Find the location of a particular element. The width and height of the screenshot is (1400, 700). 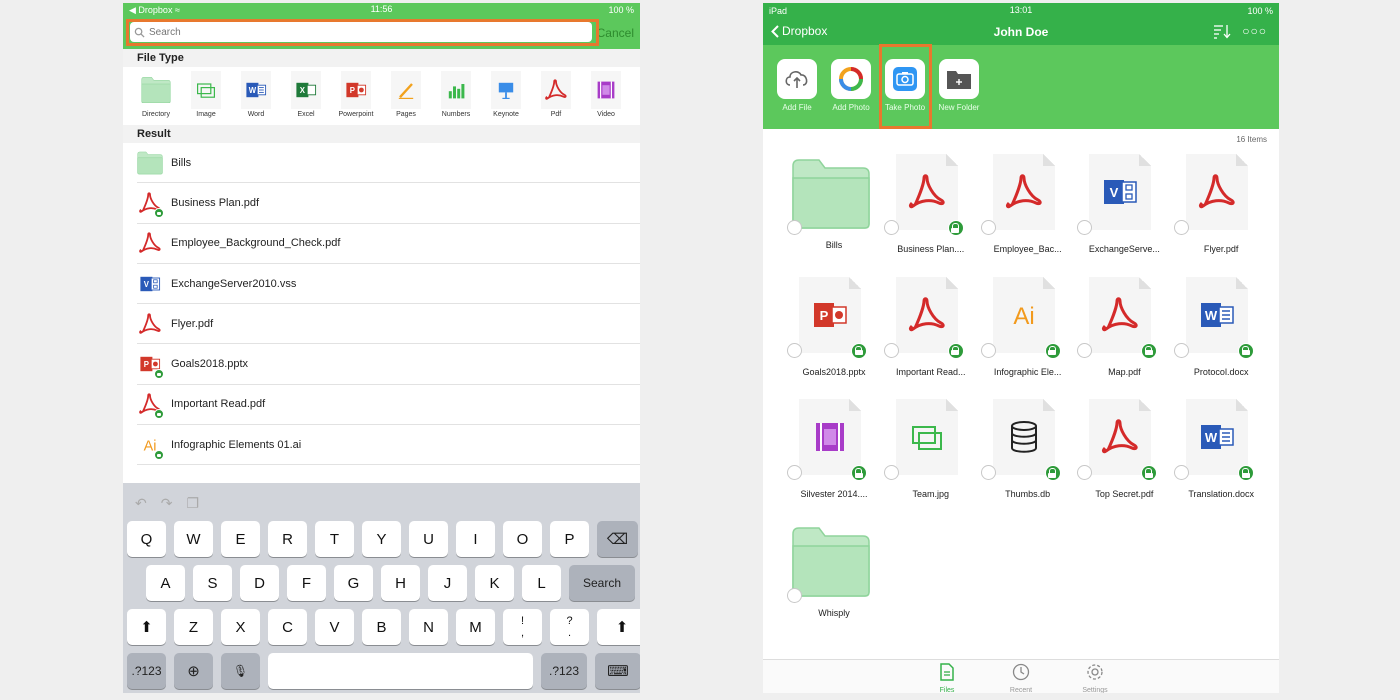

microphone-icon: 🎙 is located at coordinates (240, 671).